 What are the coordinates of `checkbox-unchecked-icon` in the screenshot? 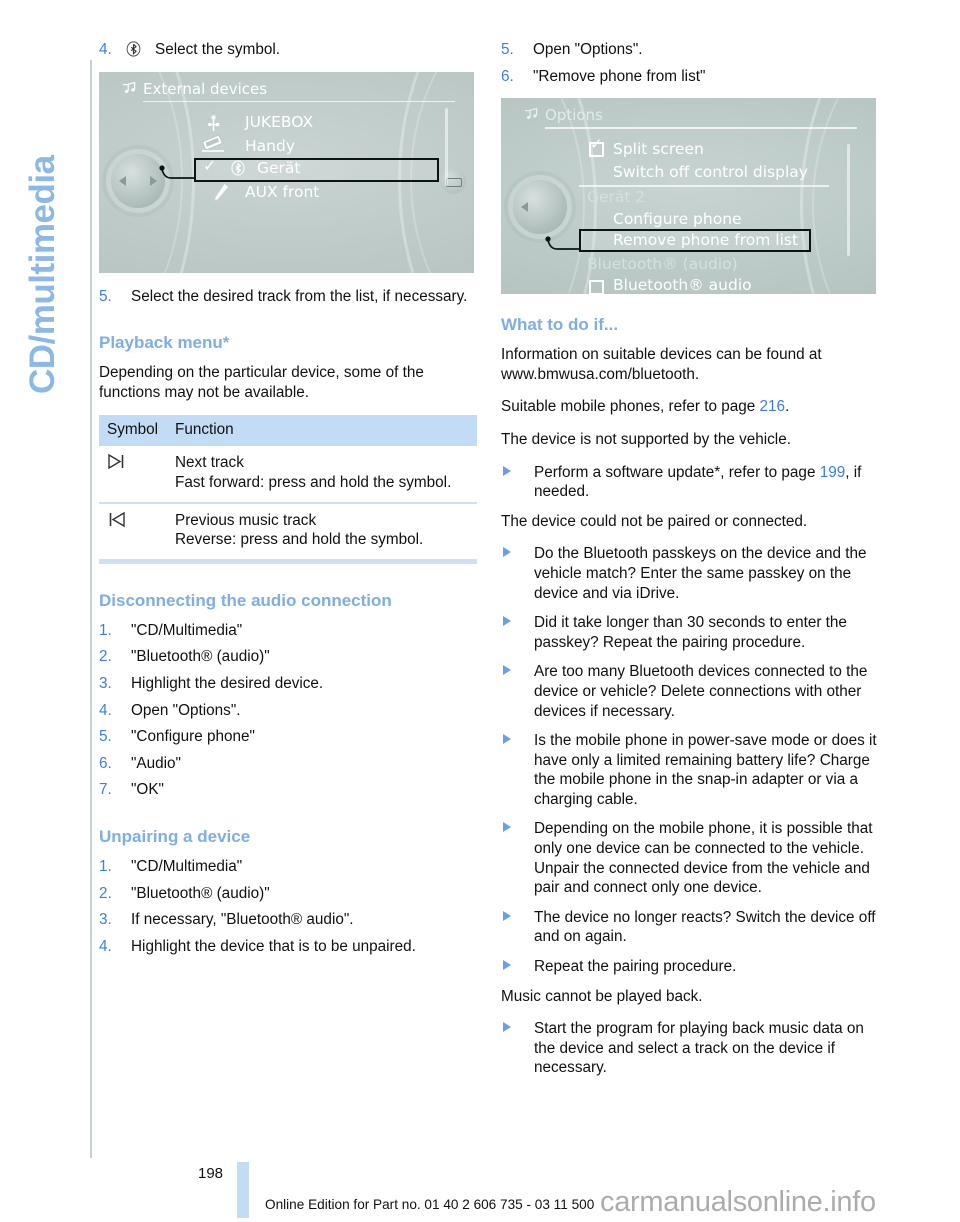 It's located at (596, 287).